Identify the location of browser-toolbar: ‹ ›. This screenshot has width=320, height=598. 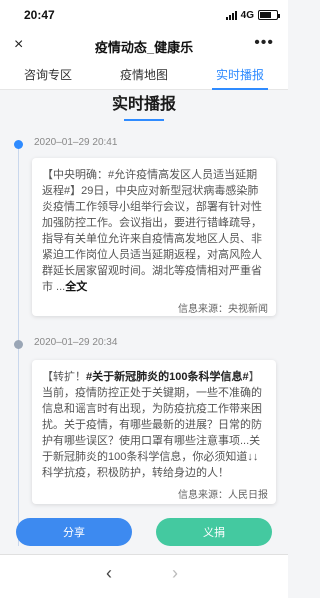
(144, 576).